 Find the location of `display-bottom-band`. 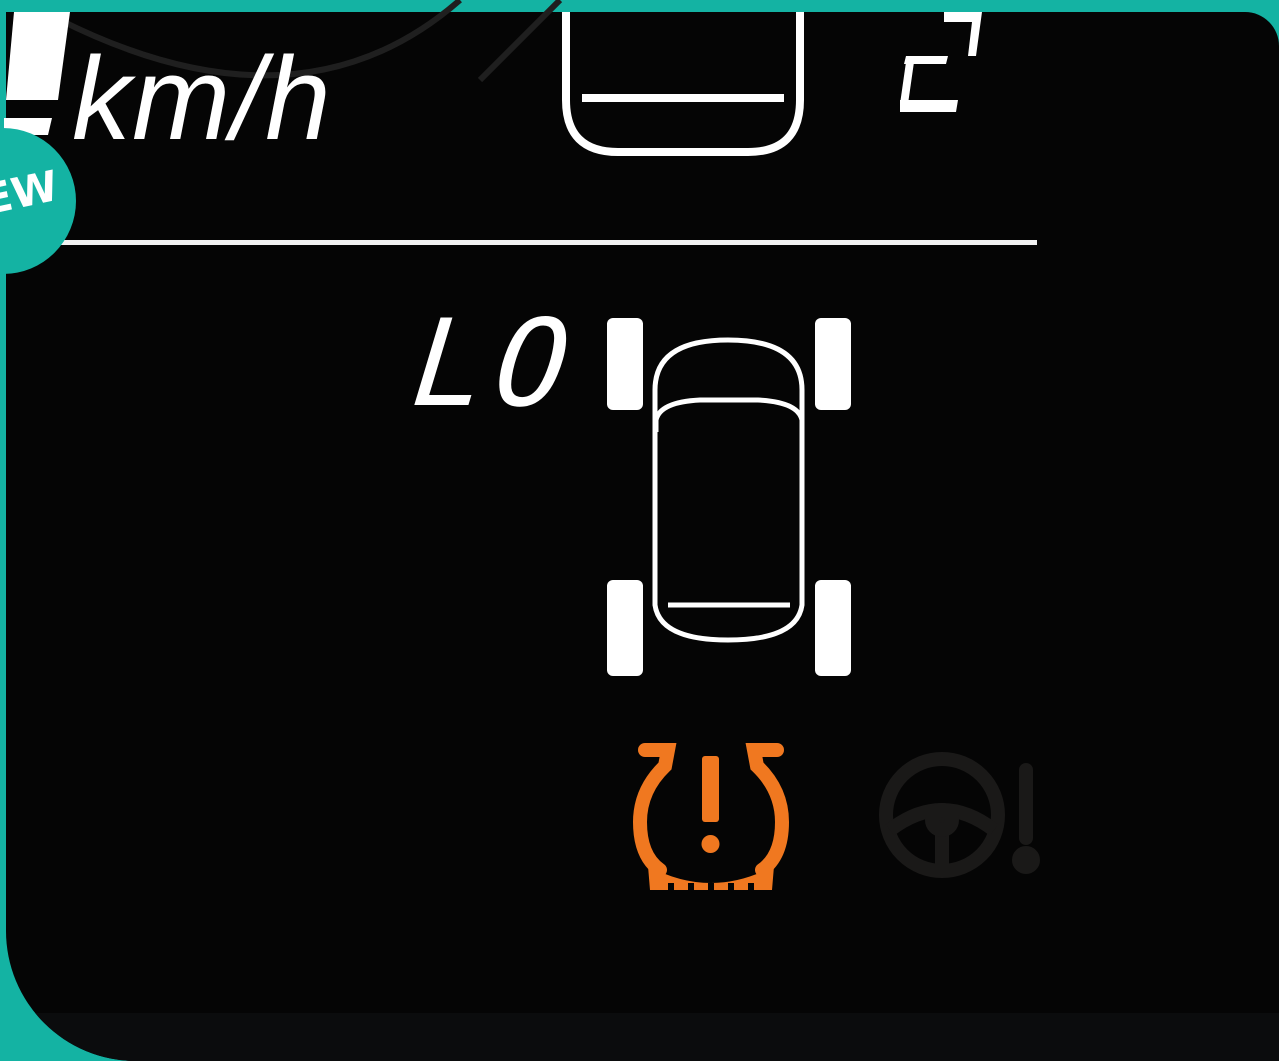

display-bottom-band is located at coordinates (642, 1037).